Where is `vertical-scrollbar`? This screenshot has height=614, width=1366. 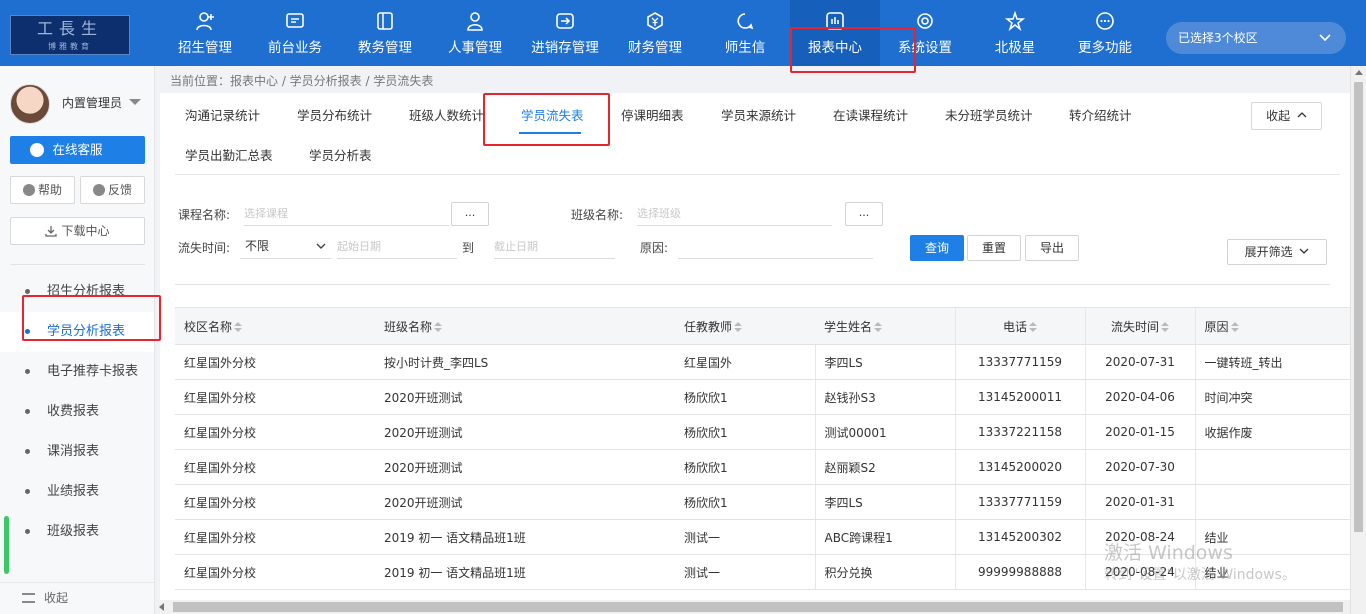 vertical-scrollbar is located at coordinates (1358, 340).